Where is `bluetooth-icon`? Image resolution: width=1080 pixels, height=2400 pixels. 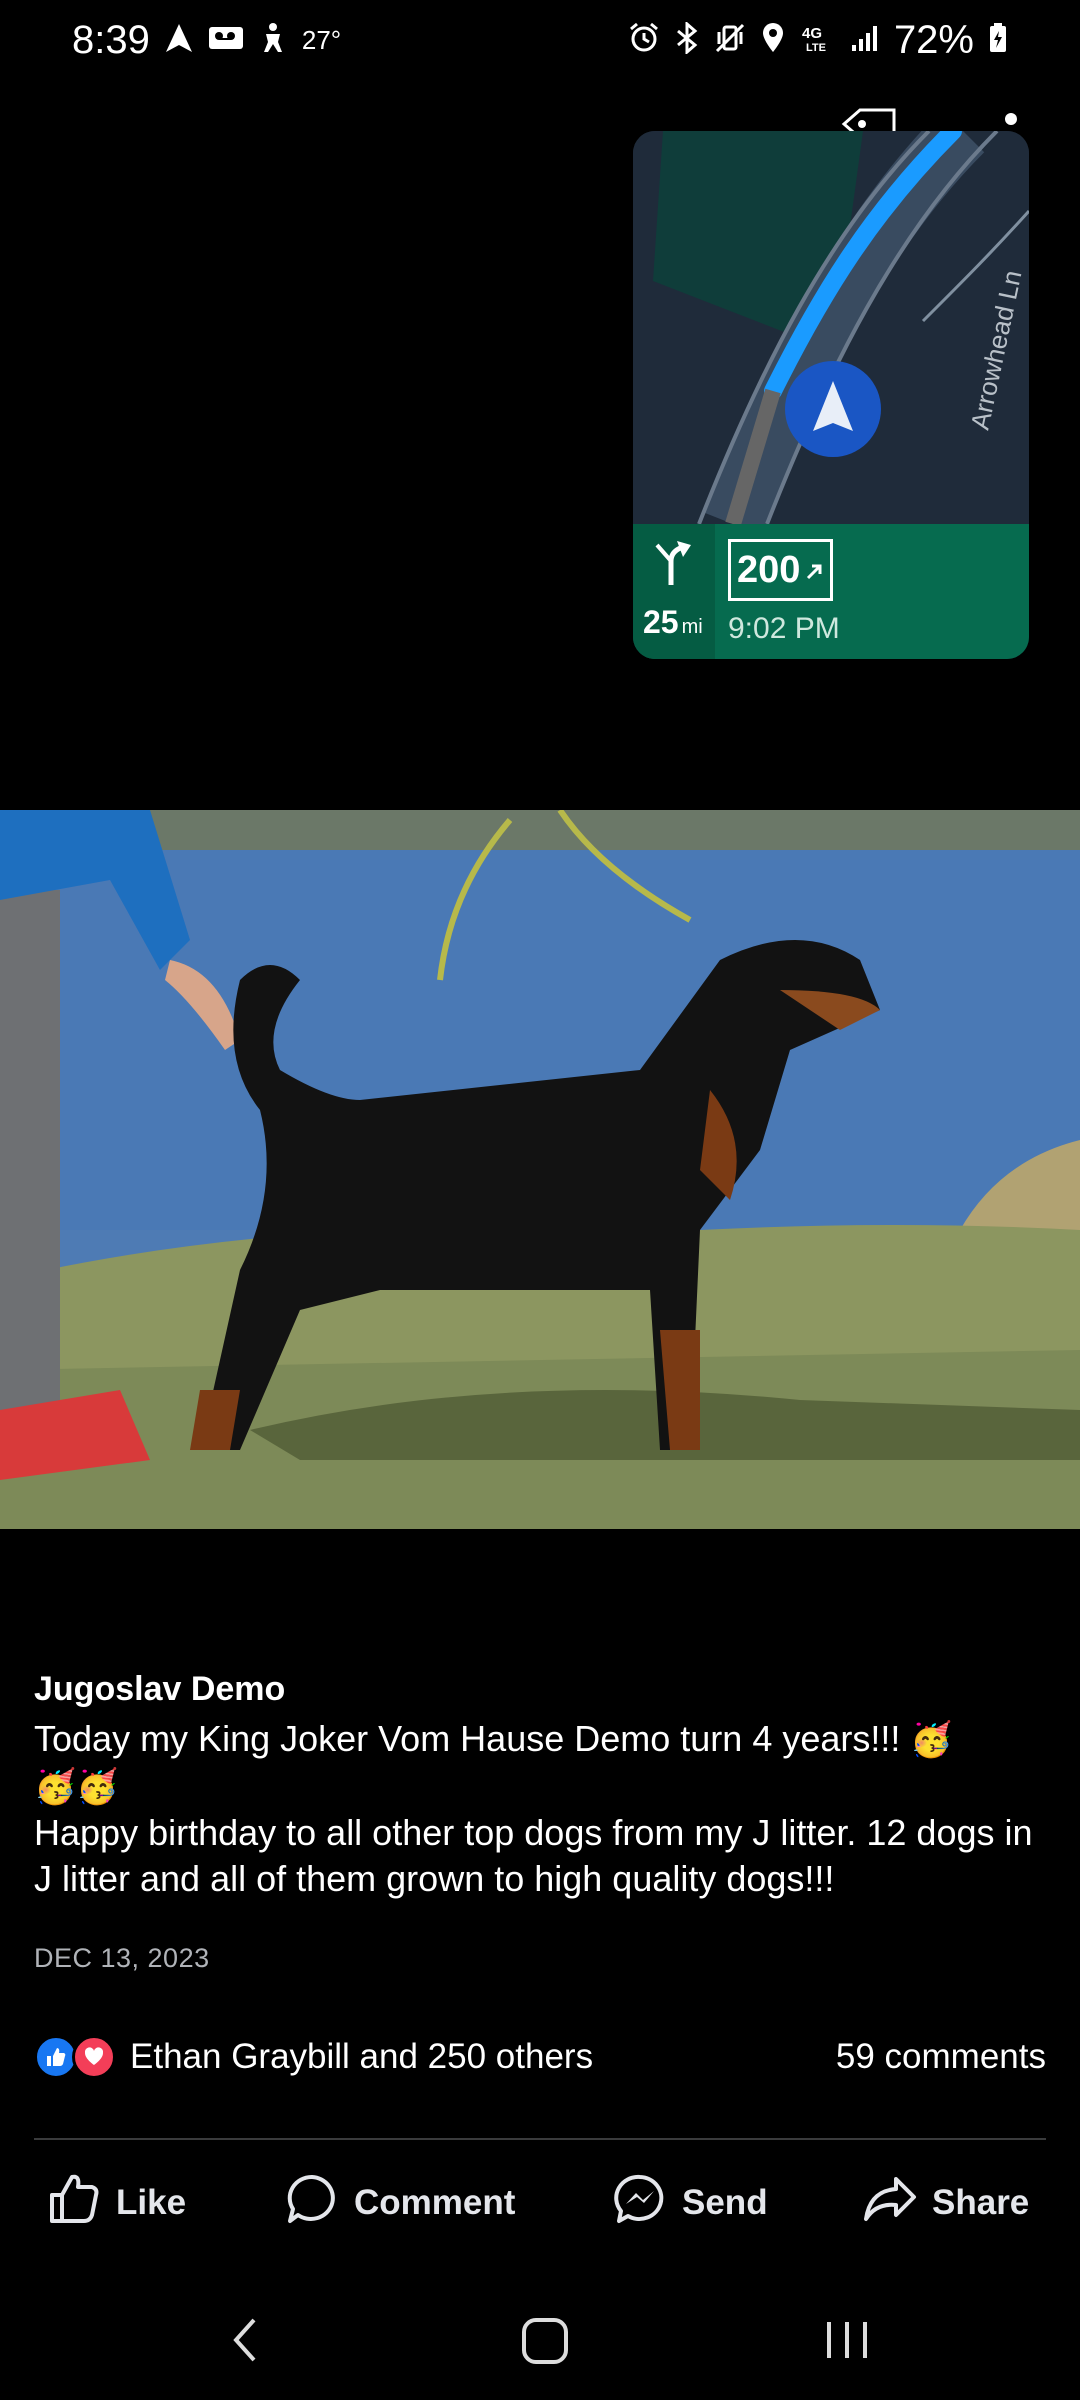
bluetooth-icon is located at coordinates (687, 39).